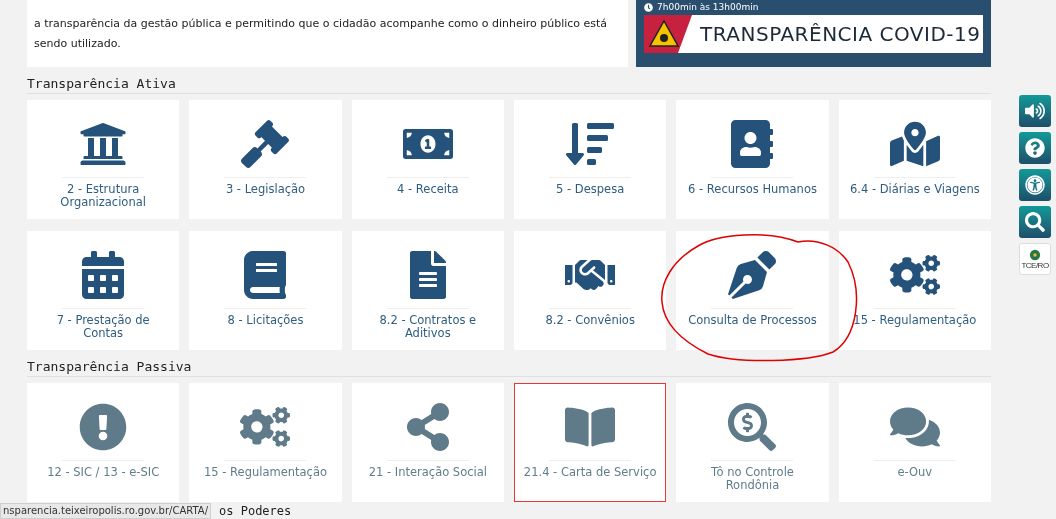  I want to click on tile-label: 8.2 - Contratos e Aditivos, so click(428, 327).